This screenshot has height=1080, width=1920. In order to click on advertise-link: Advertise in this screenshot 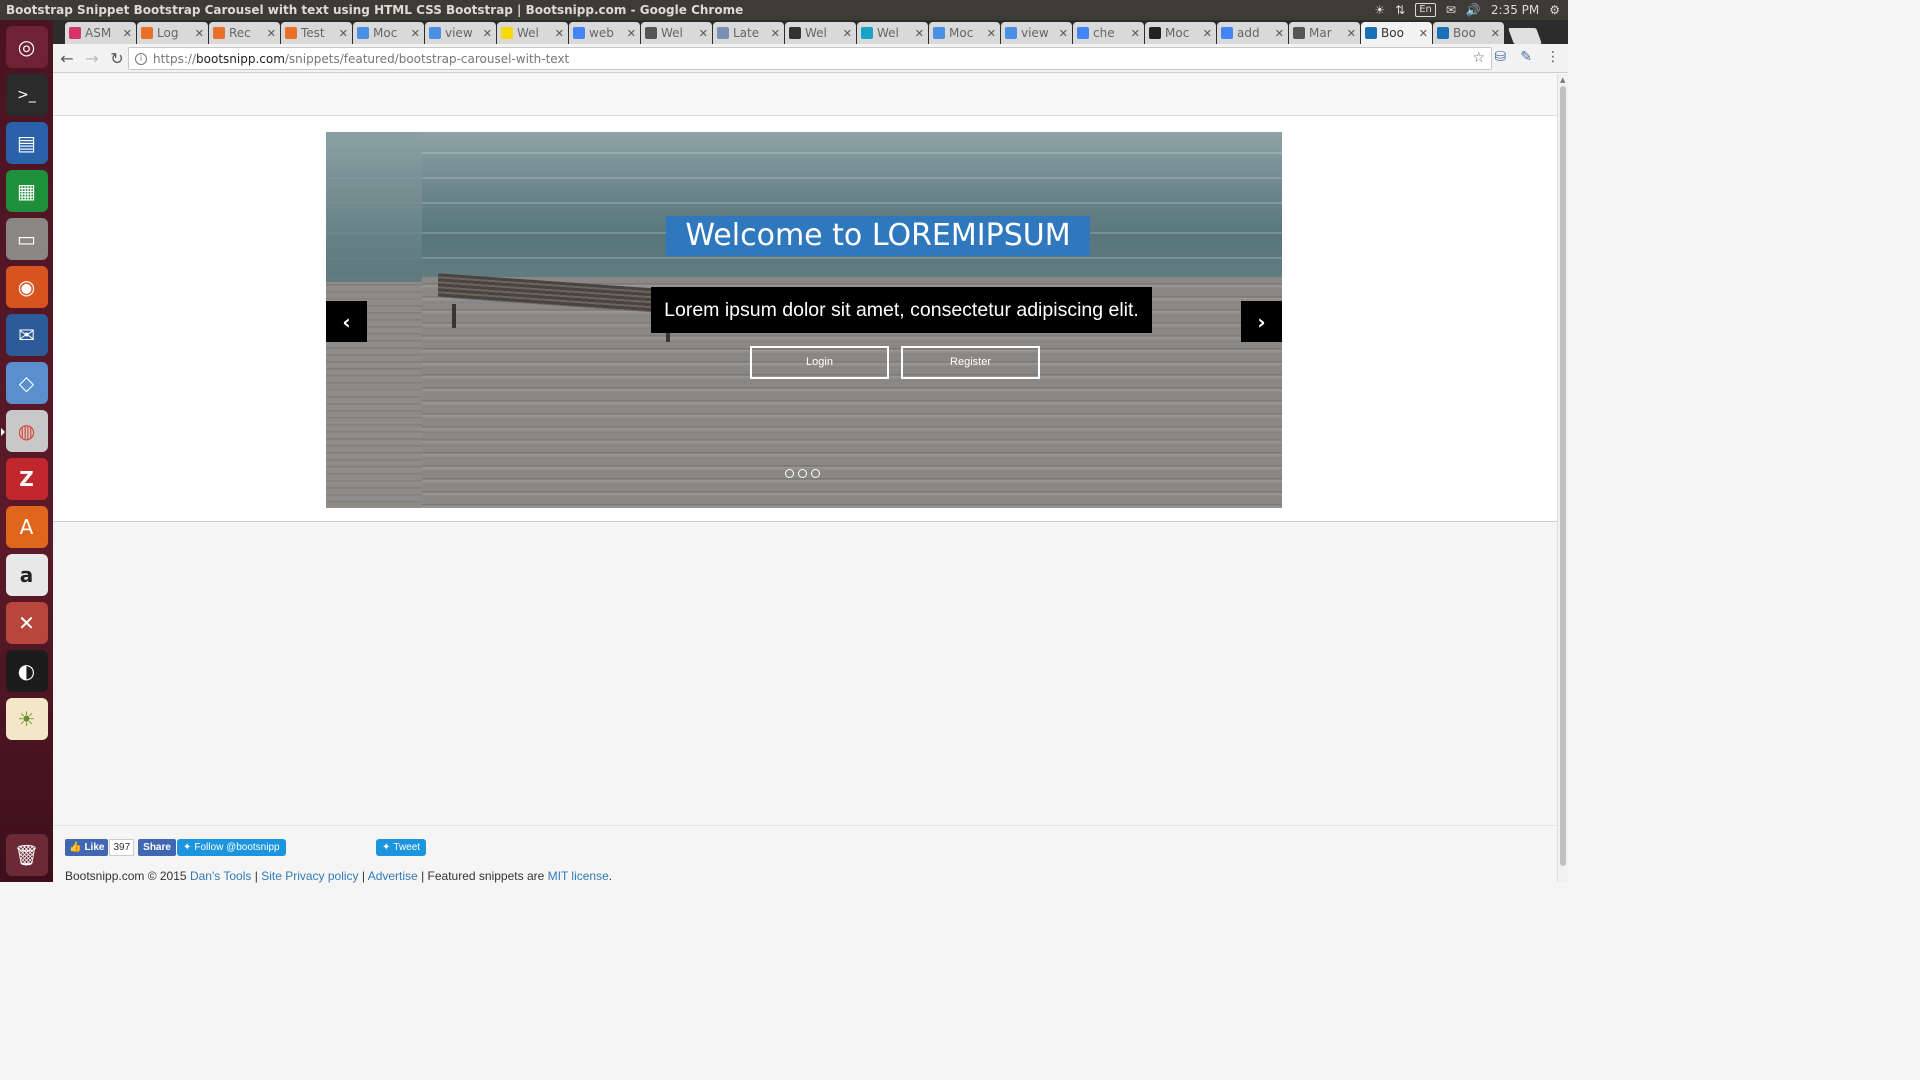, I will do `click(393, 876)`.